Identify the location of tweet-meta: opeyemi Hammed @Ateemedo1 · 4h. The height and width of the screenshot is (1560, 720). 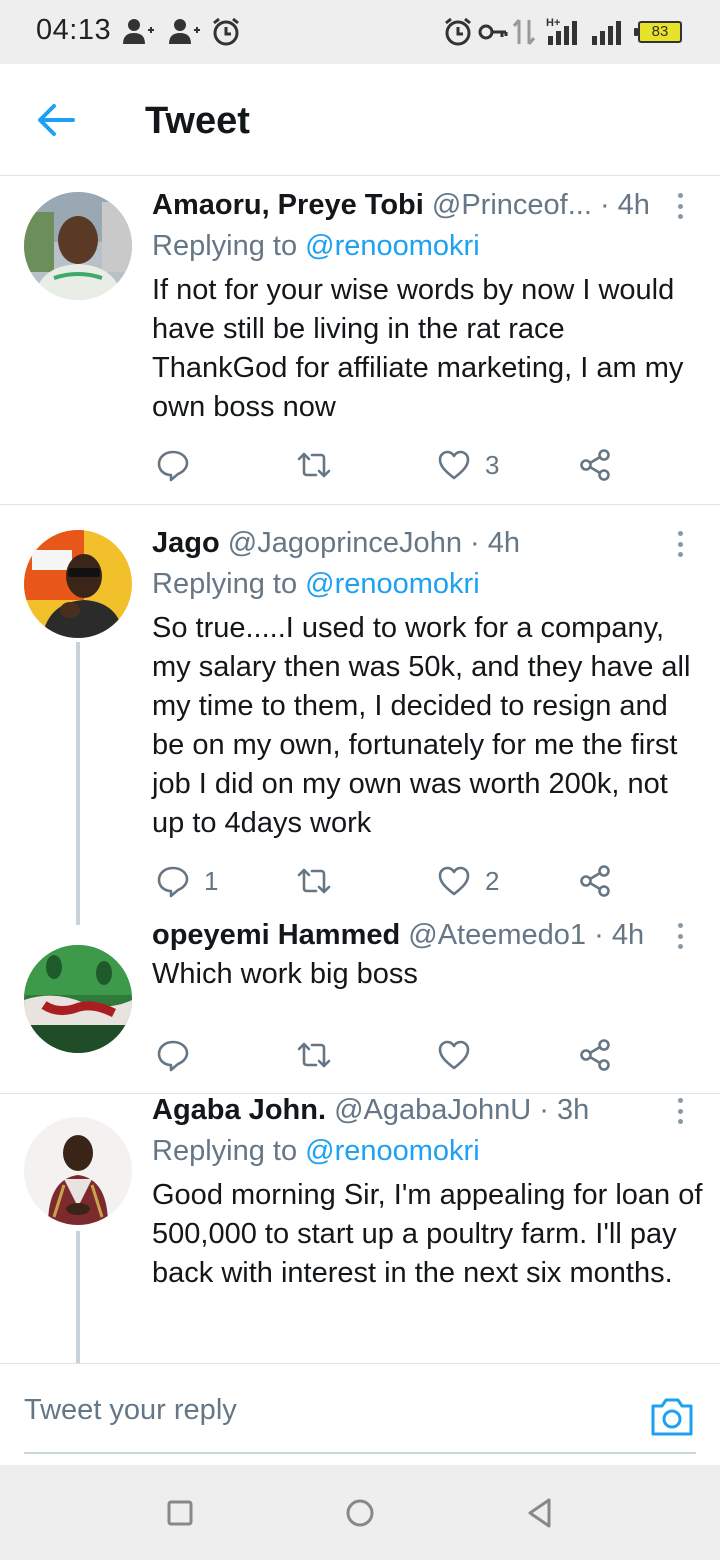
(398, 935).